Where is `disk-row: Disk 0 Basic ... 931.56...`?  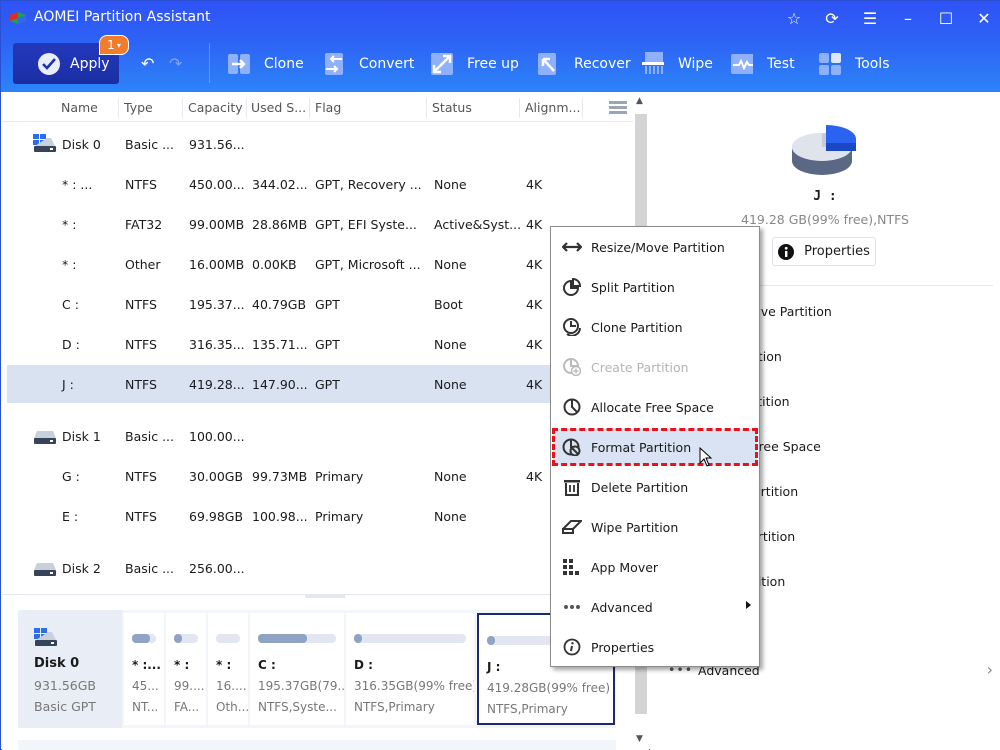 disk-row: Disk 0 Basic ... 931.56... is located at coordinates (320, 144).